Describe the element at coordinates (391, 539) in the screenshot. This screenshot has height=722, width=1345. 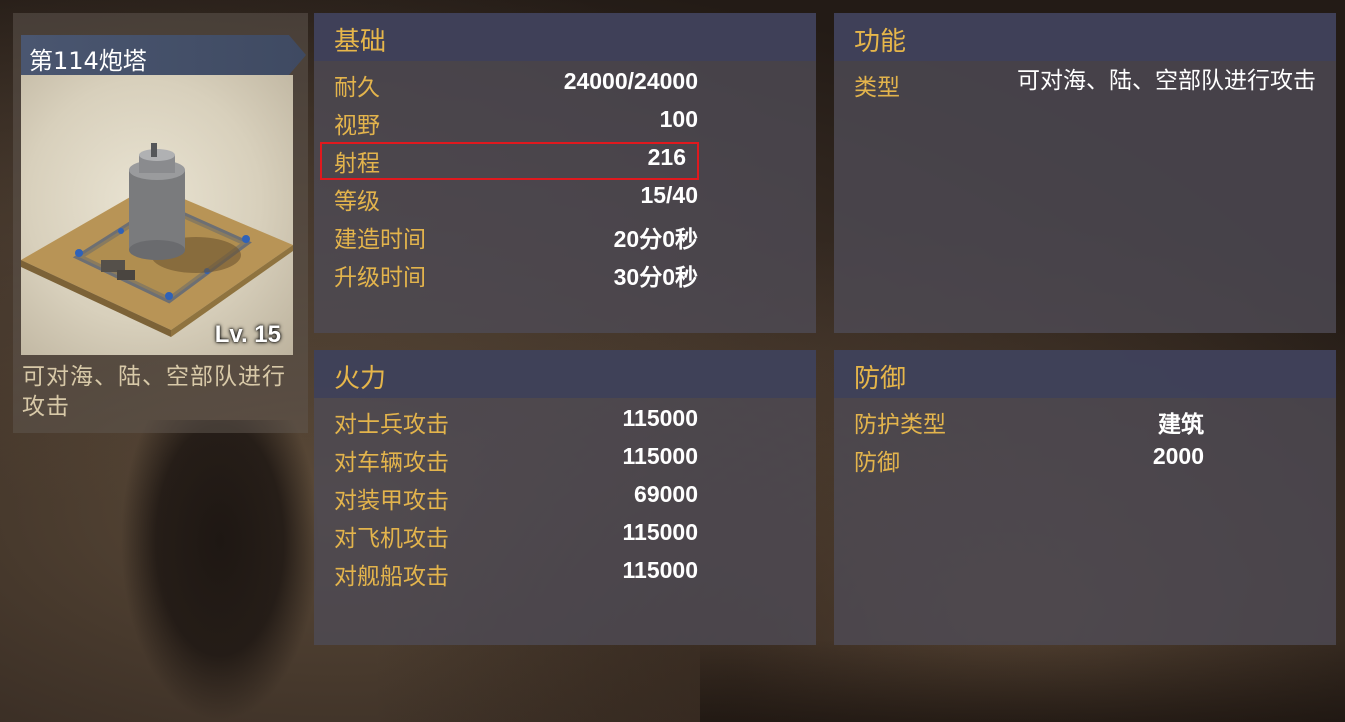
I see `stat-label: 对飞机攻击` at that location.